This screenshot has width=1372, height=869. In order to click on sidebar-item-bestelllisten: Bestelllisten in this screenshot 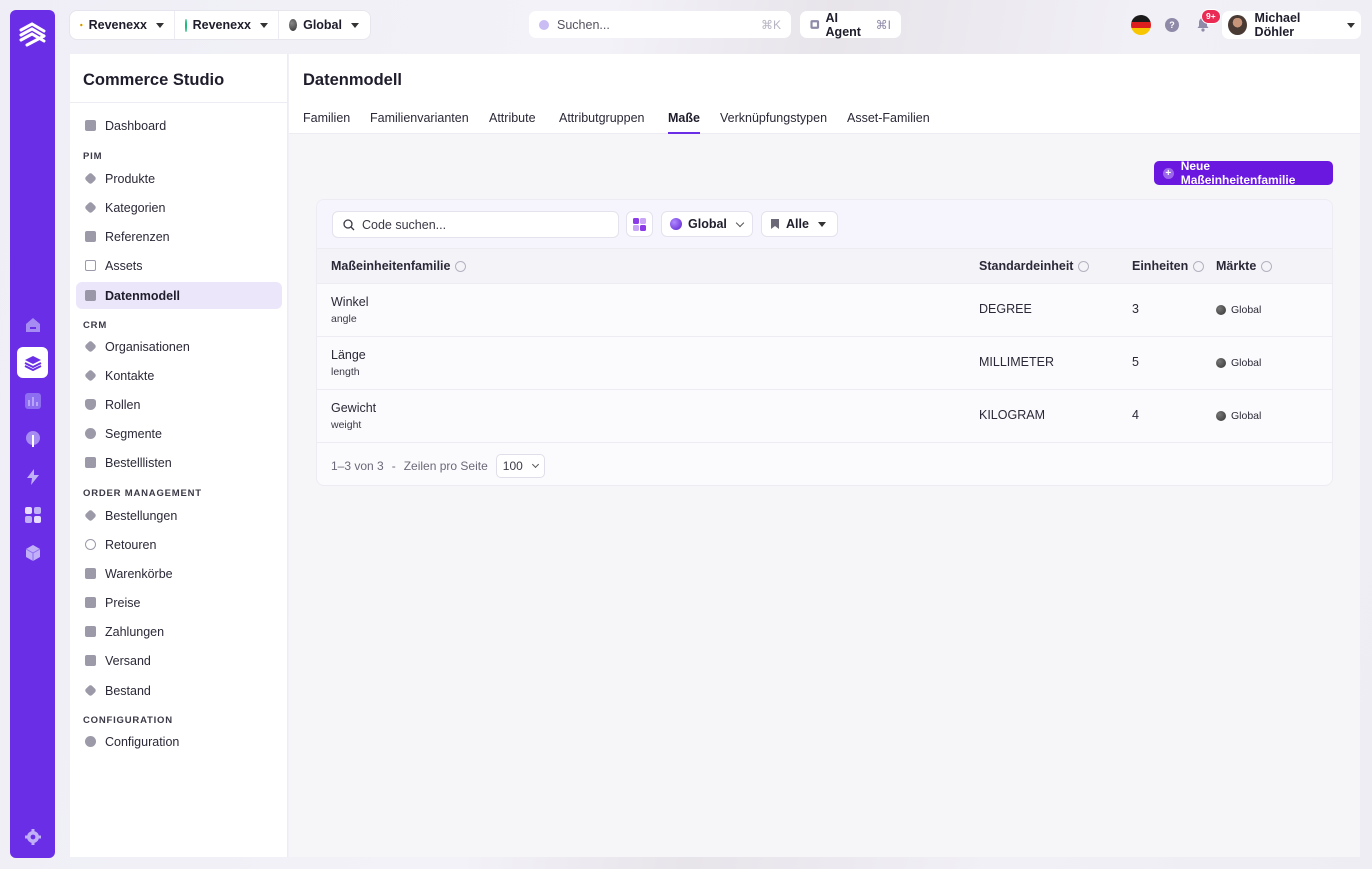, I will do `click(179, 462)`.